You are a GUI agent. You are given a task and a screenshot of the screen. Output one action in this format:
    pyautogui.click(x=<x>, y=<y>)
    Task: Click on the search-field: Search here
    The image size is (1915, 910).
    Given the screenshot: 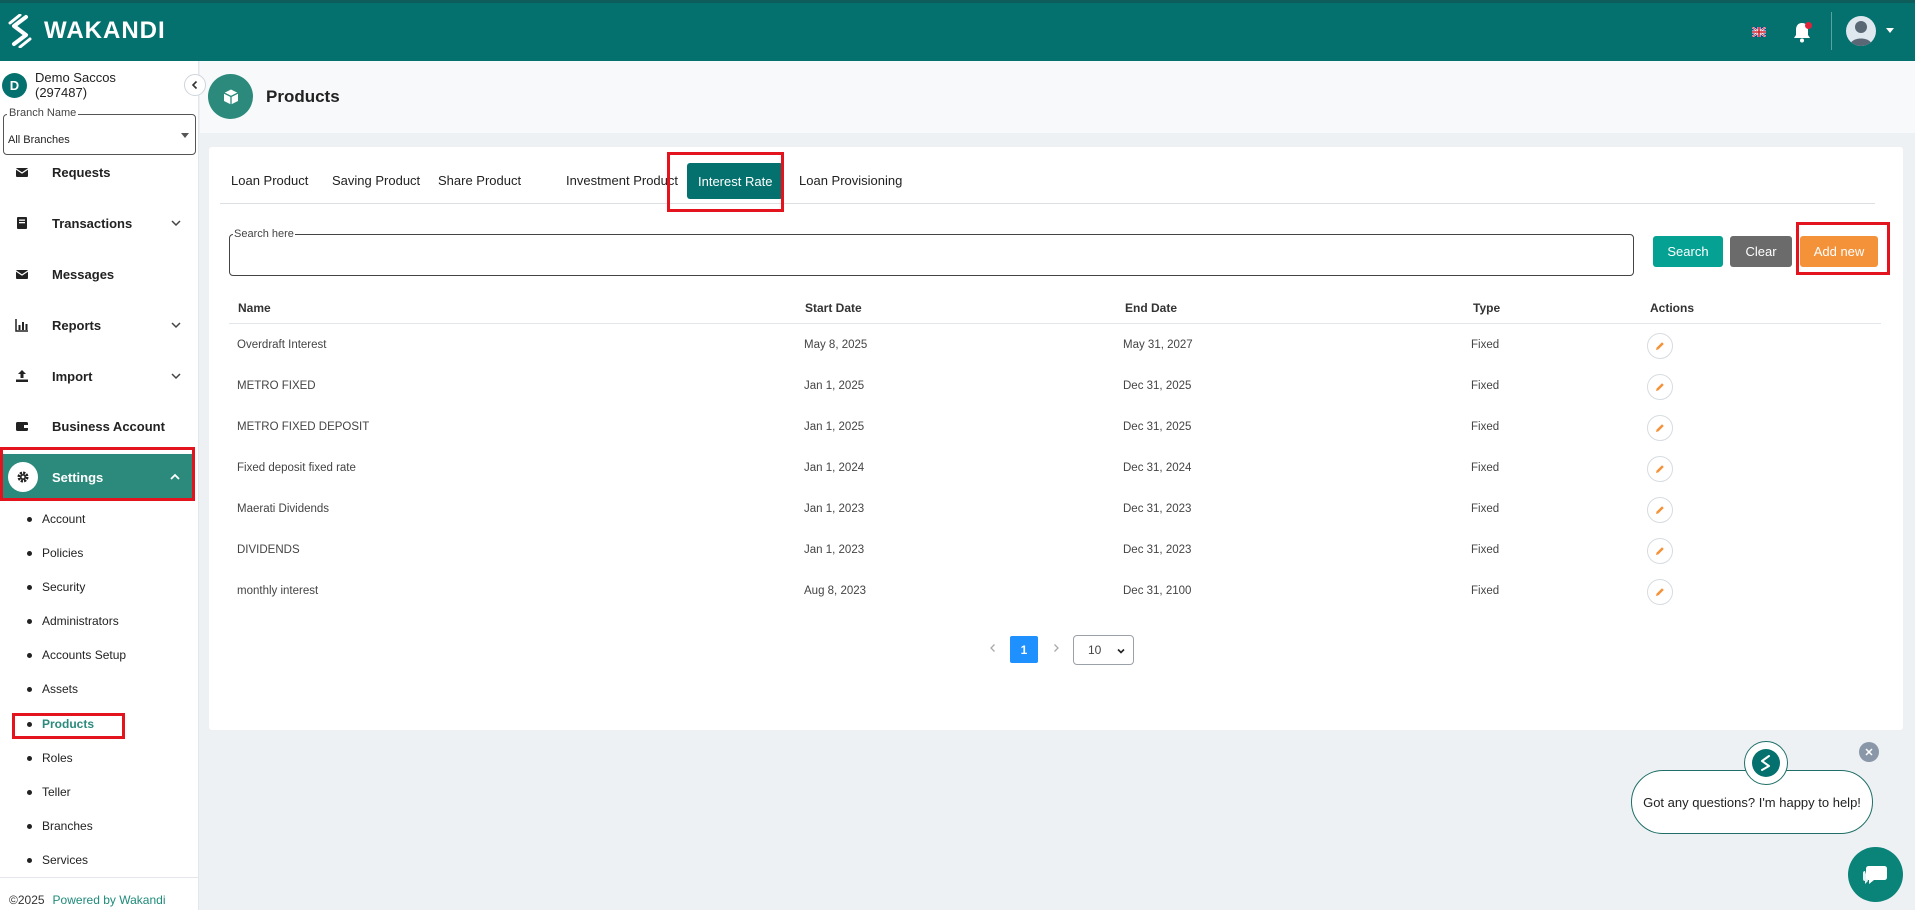 What is the action you would take?
    pyautogui.click(x=931, y=252)
    